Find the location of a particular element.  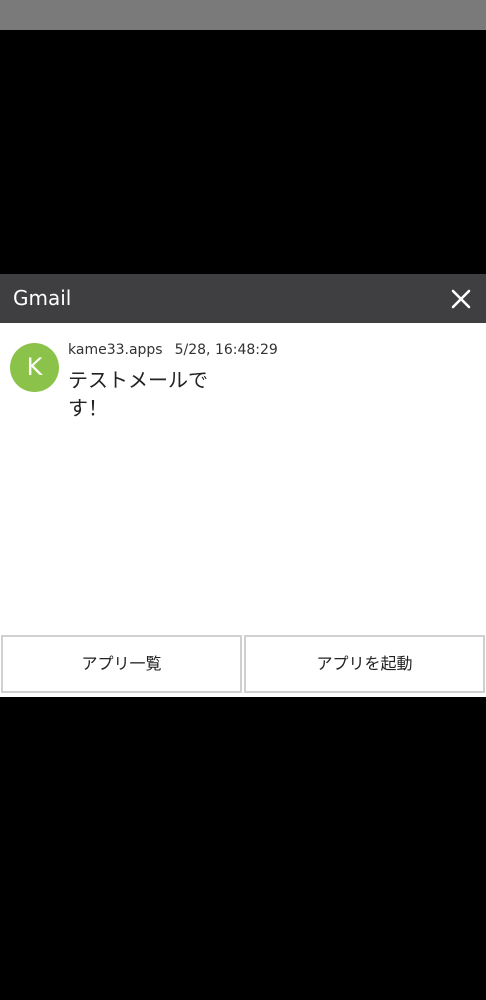

status-bar is located at coordinates (243, 15).